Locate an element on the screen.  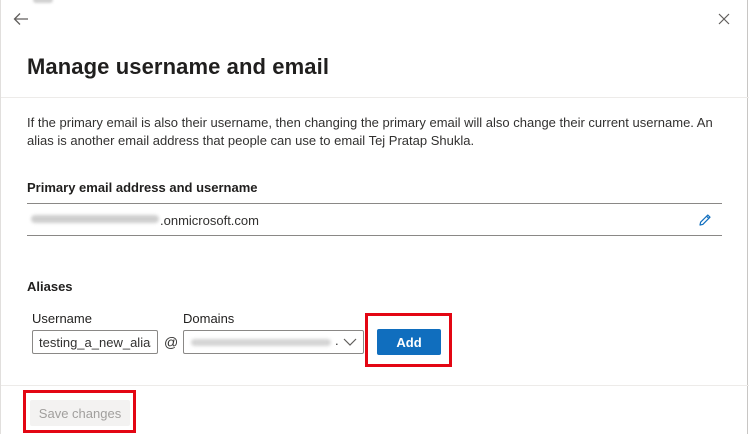
back-button is located at coordinates (21, 19).